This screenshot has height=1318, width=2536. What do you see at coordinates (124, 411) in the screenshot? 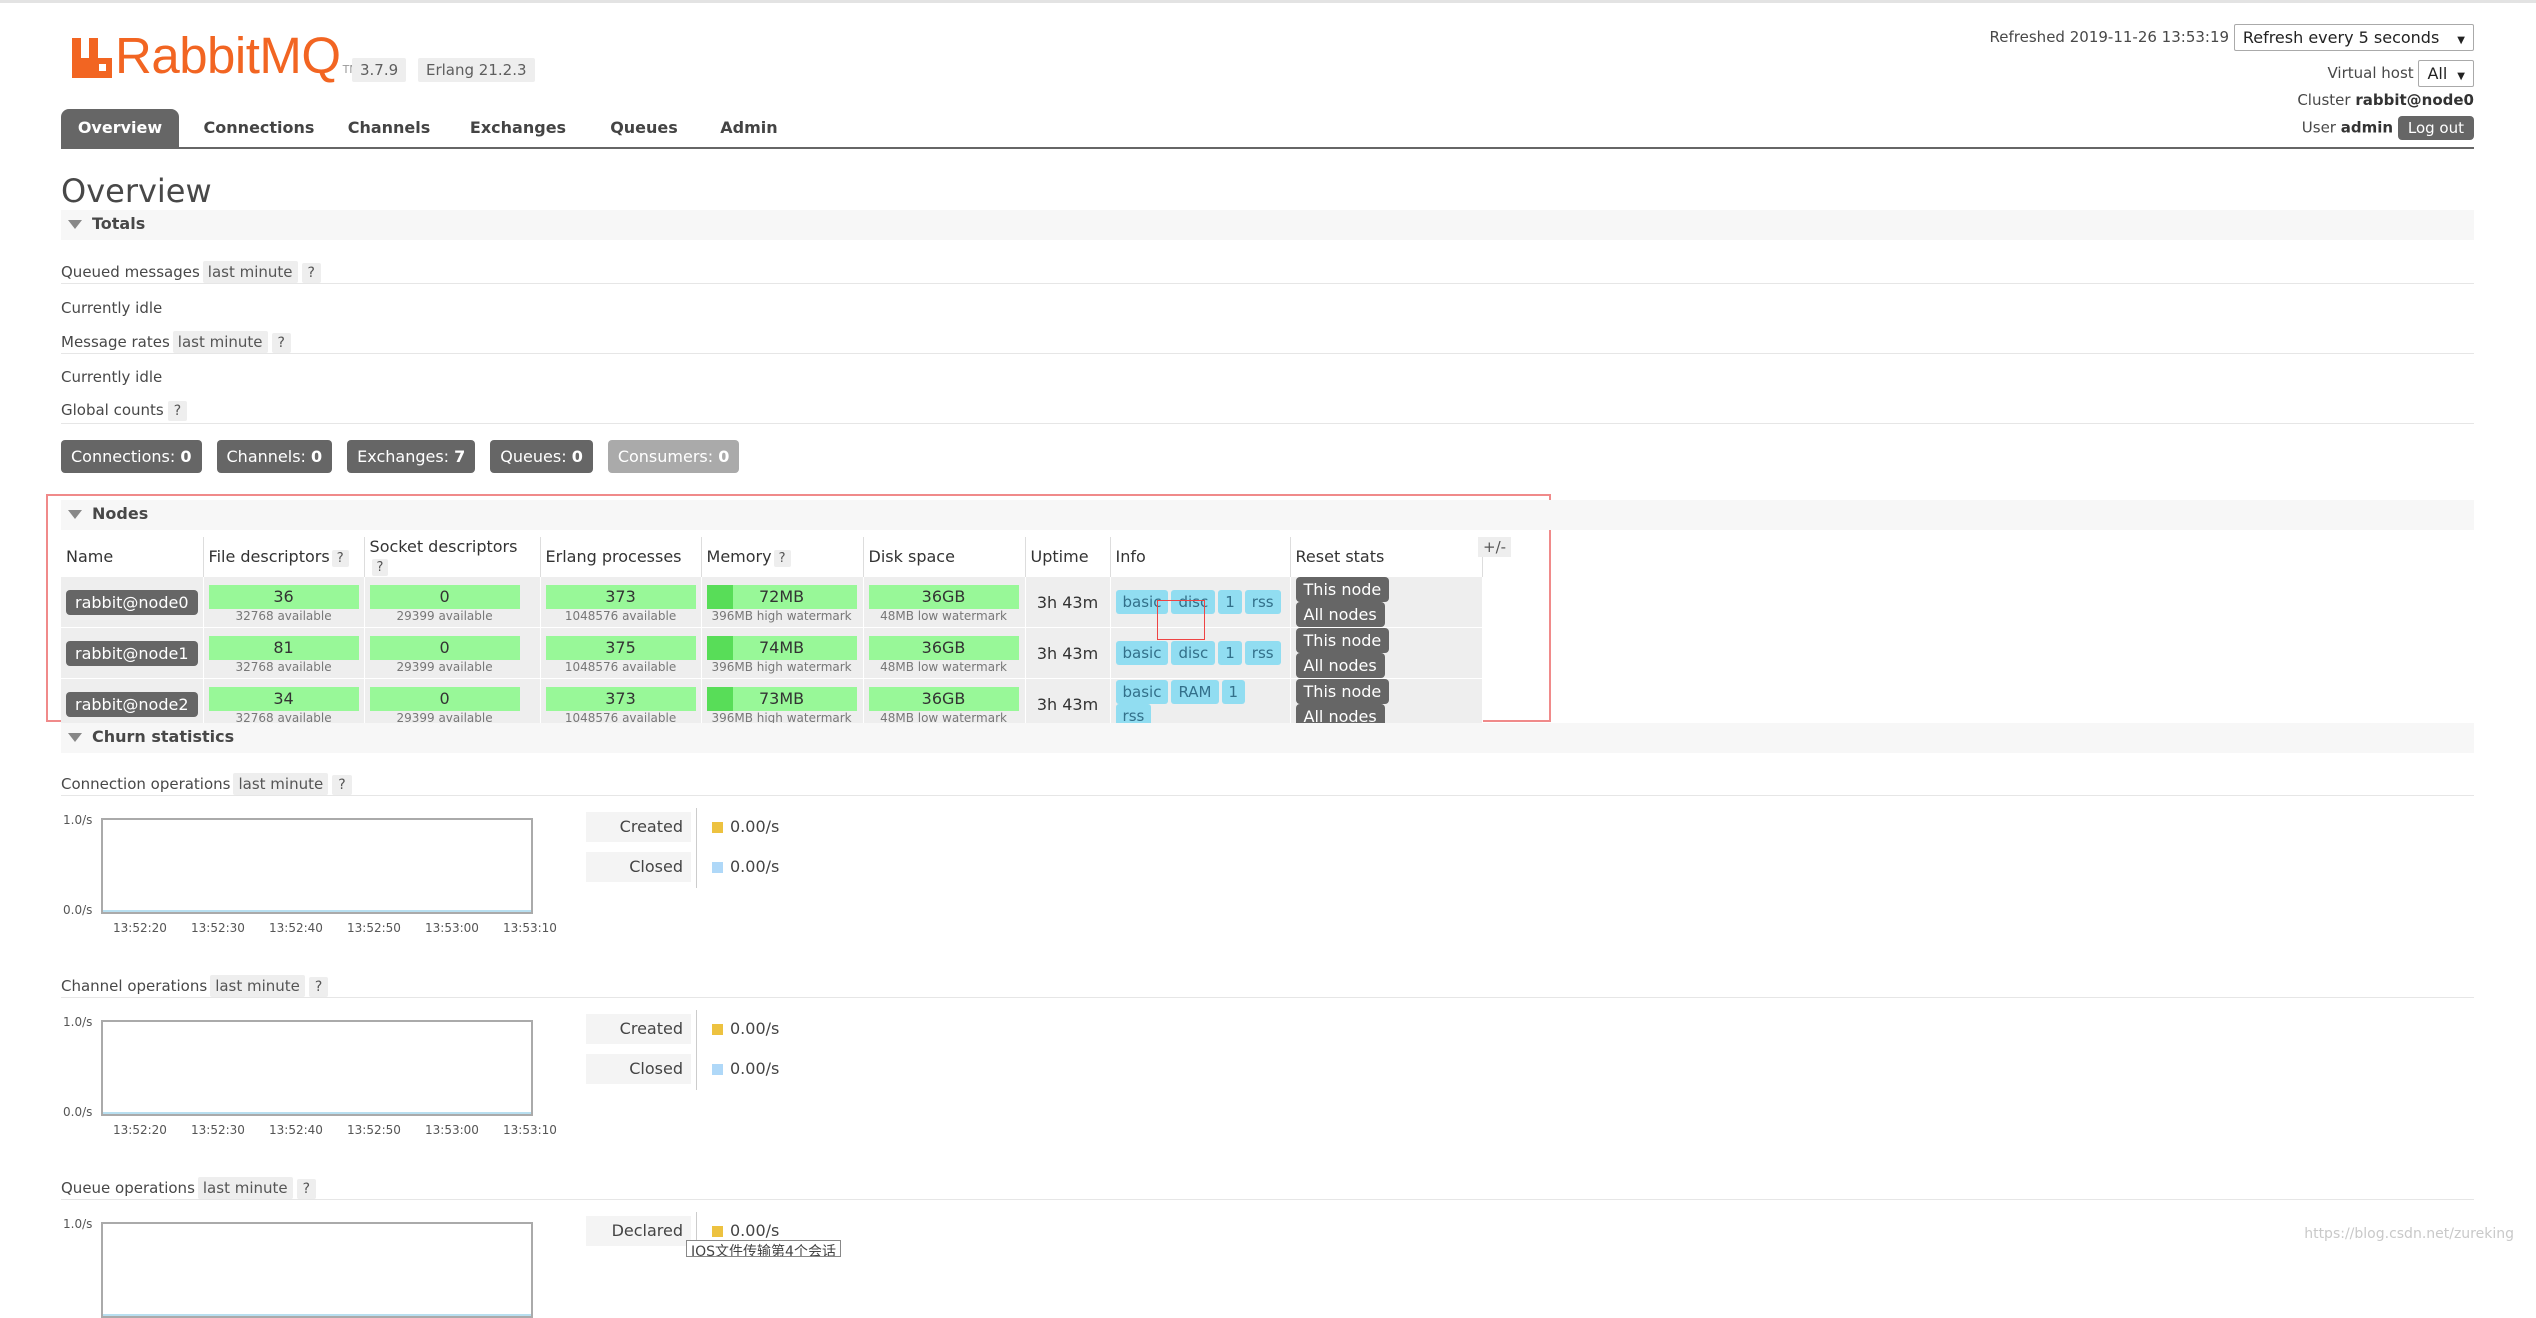
I see `global-counts-row: Global counts?` at bounding box center [124, 411].